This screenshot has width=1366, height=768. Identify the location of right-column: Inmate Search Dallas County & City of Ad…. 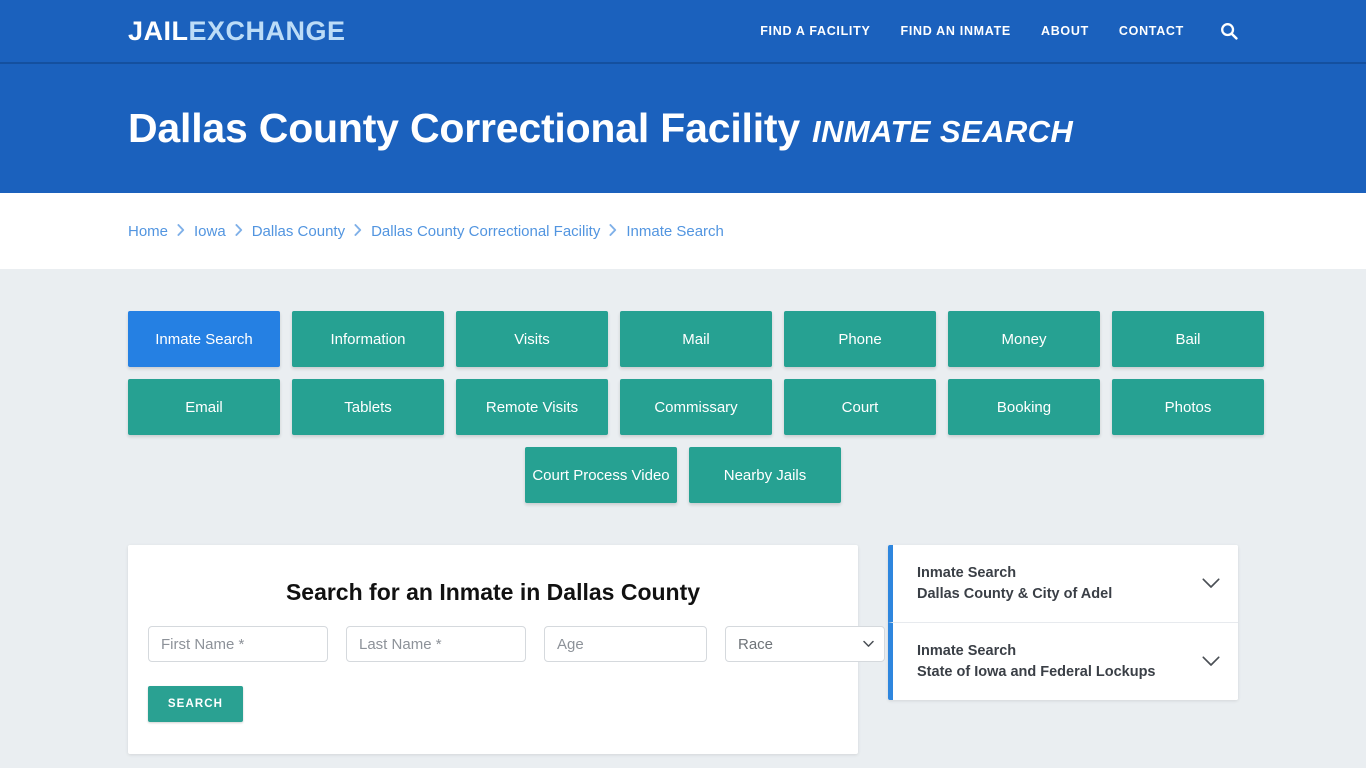
(1063, 623).